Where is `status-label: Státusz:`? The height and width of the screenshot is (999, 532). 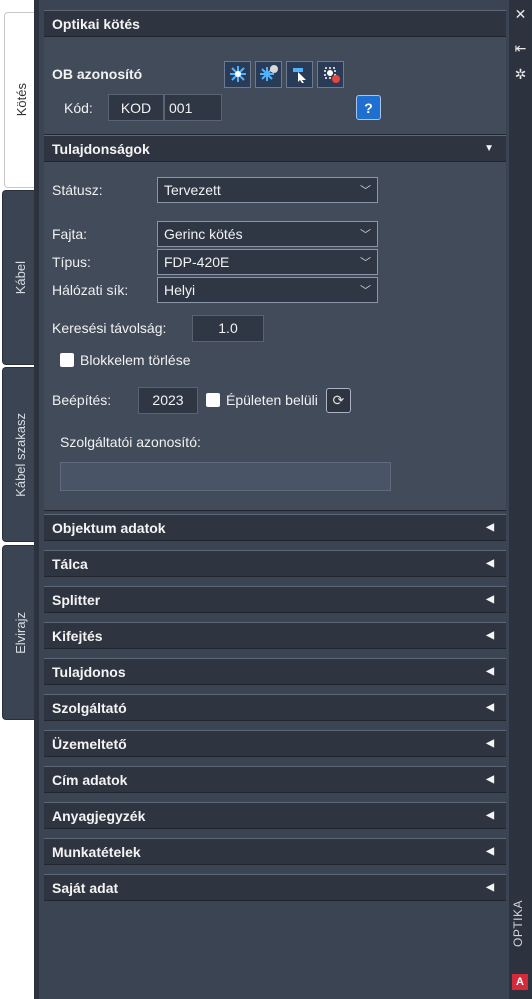
status-label: Státusz: is located at coordinates (77, 190).